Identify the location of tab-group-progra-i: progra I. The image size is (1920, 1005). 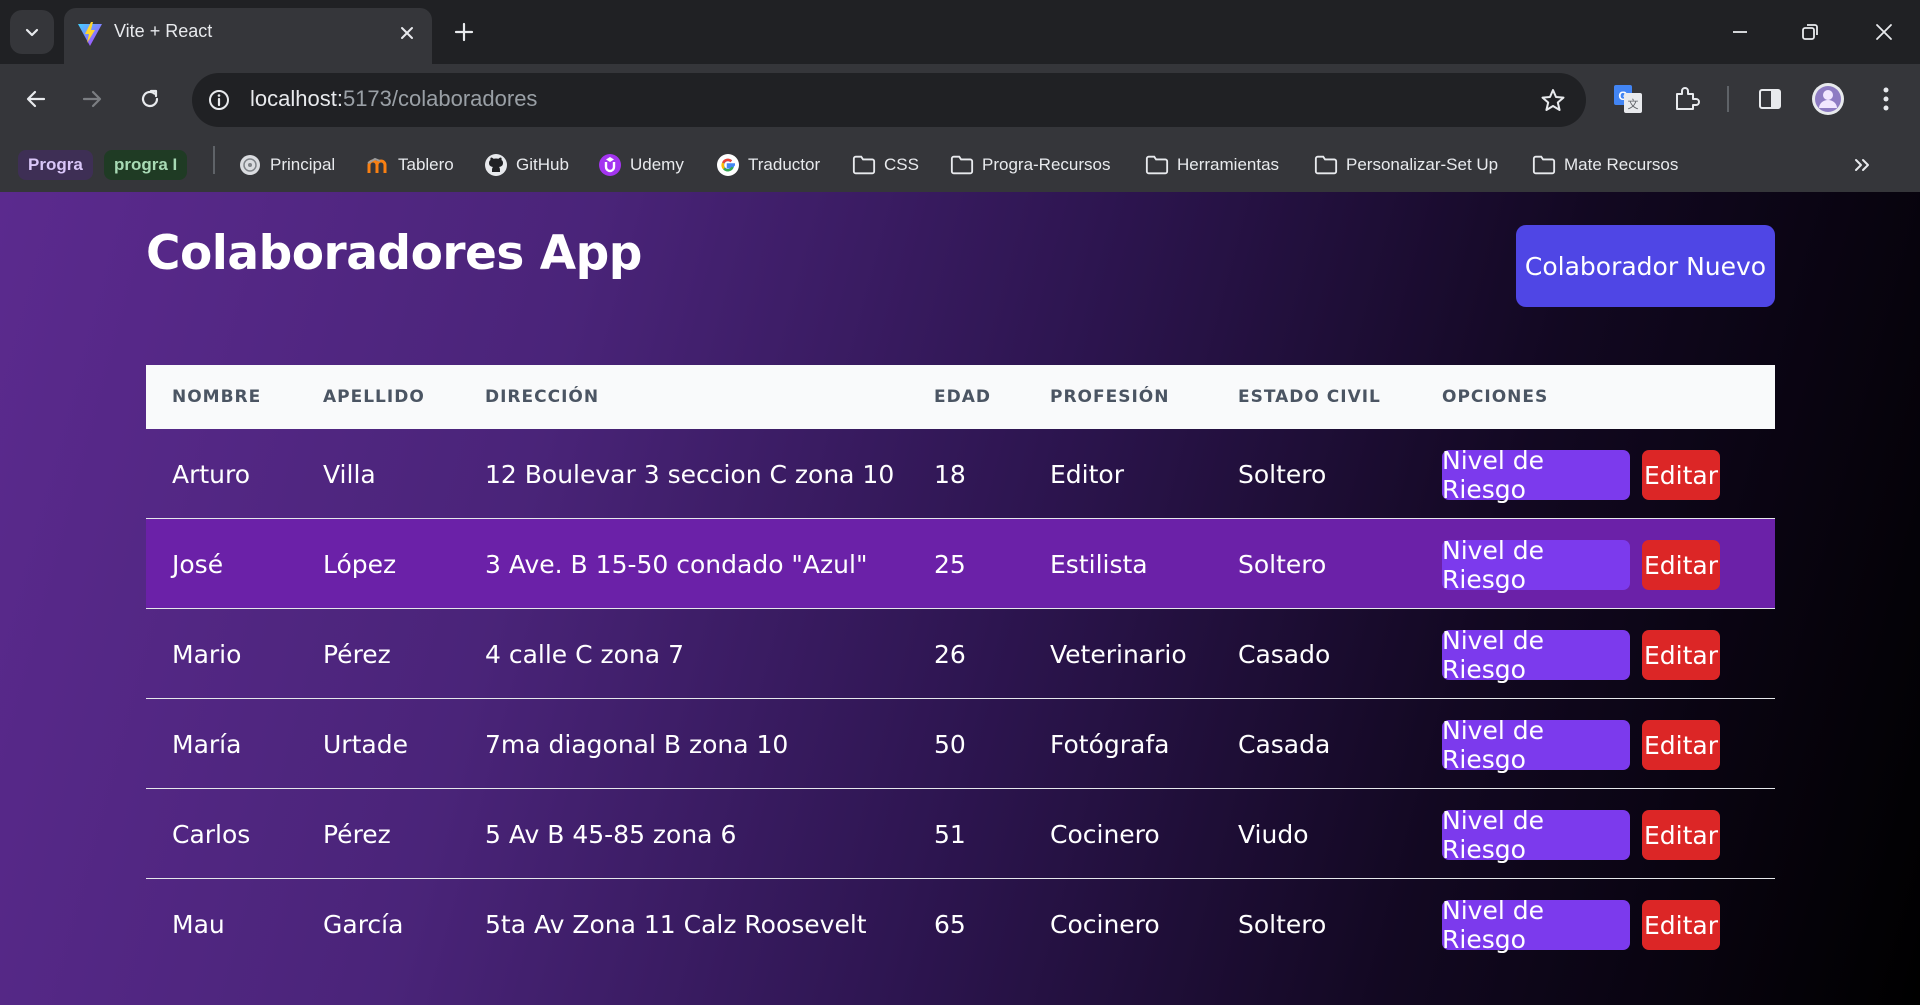
(146, 165).